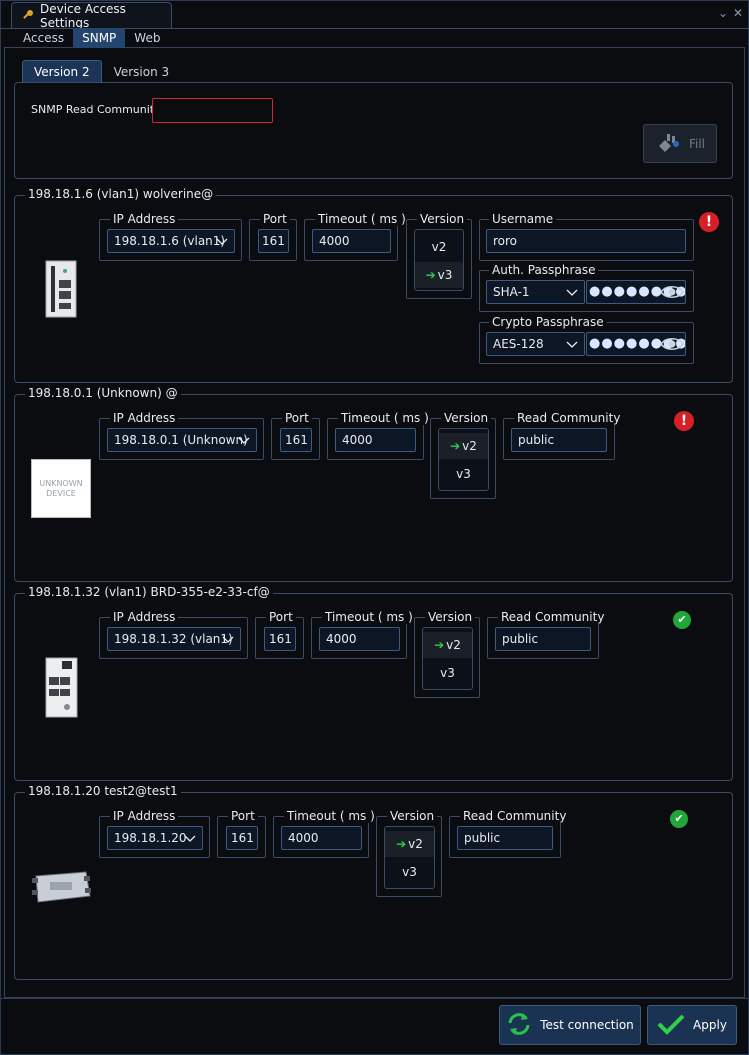 This screenshot has height=1055, width=749. What do you see at coordinates (103, 393) in the screenshot?
I see `device-title: 198.18.0.1 (Unknown) @` at bounding box center [103, 393].